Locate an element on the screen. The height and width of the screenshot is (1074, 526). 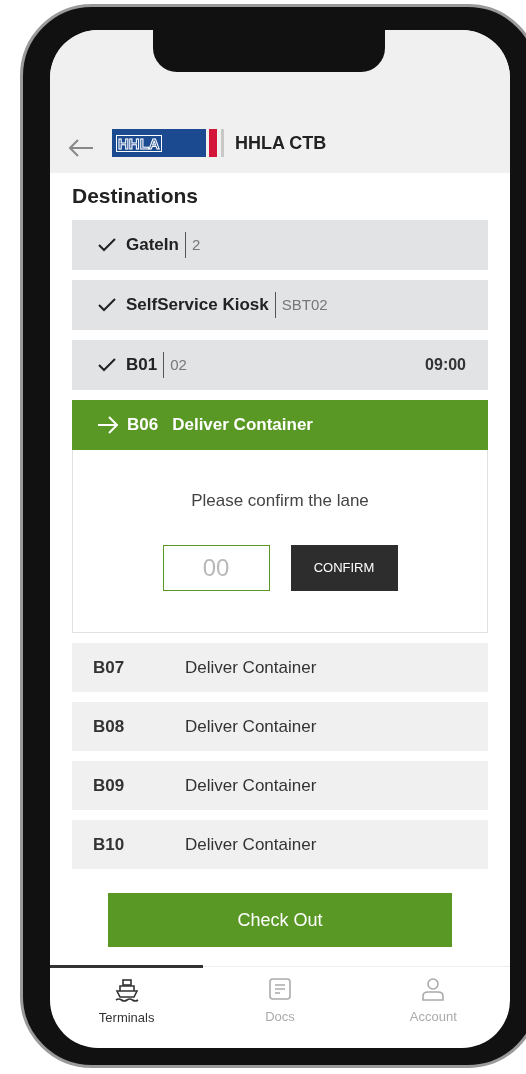
section-title: Destinations is located at coordinates (136, 196).